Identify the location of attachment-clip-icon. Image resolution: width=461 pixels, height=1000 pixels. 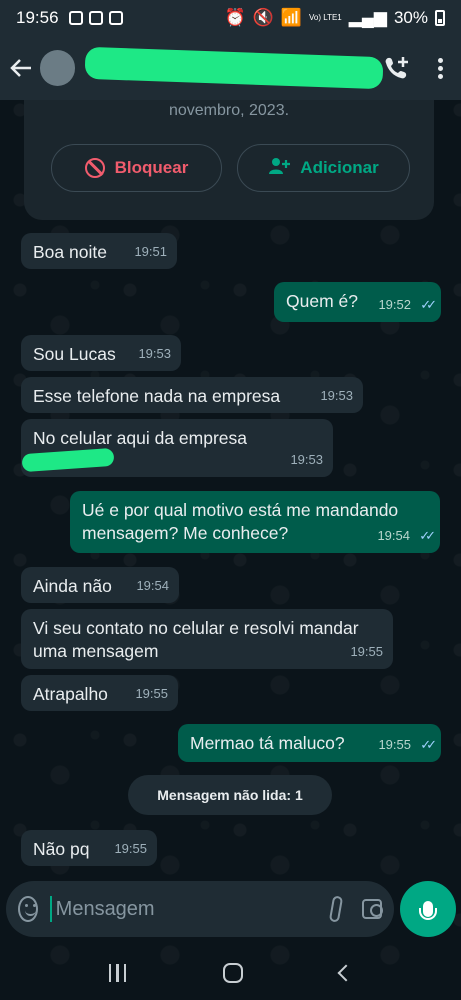
(335, 909).